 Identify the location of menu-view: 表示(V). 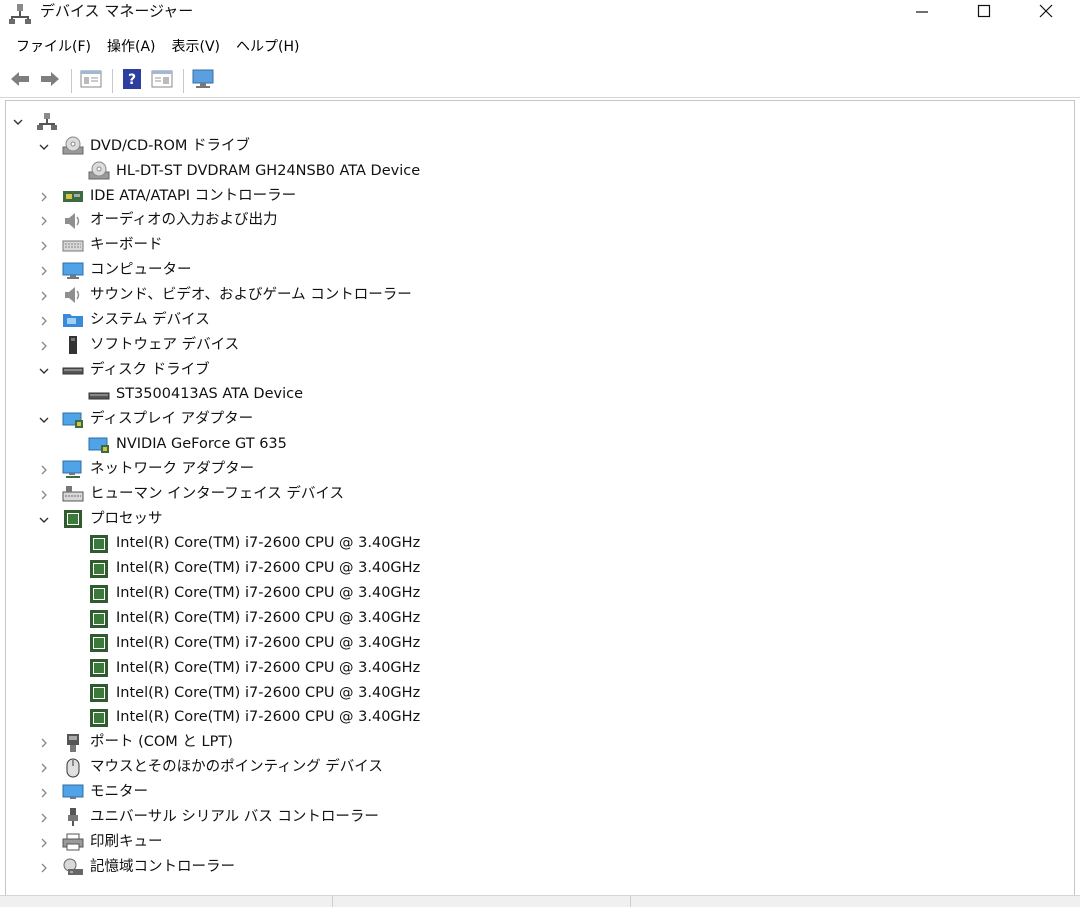
(196, 47).